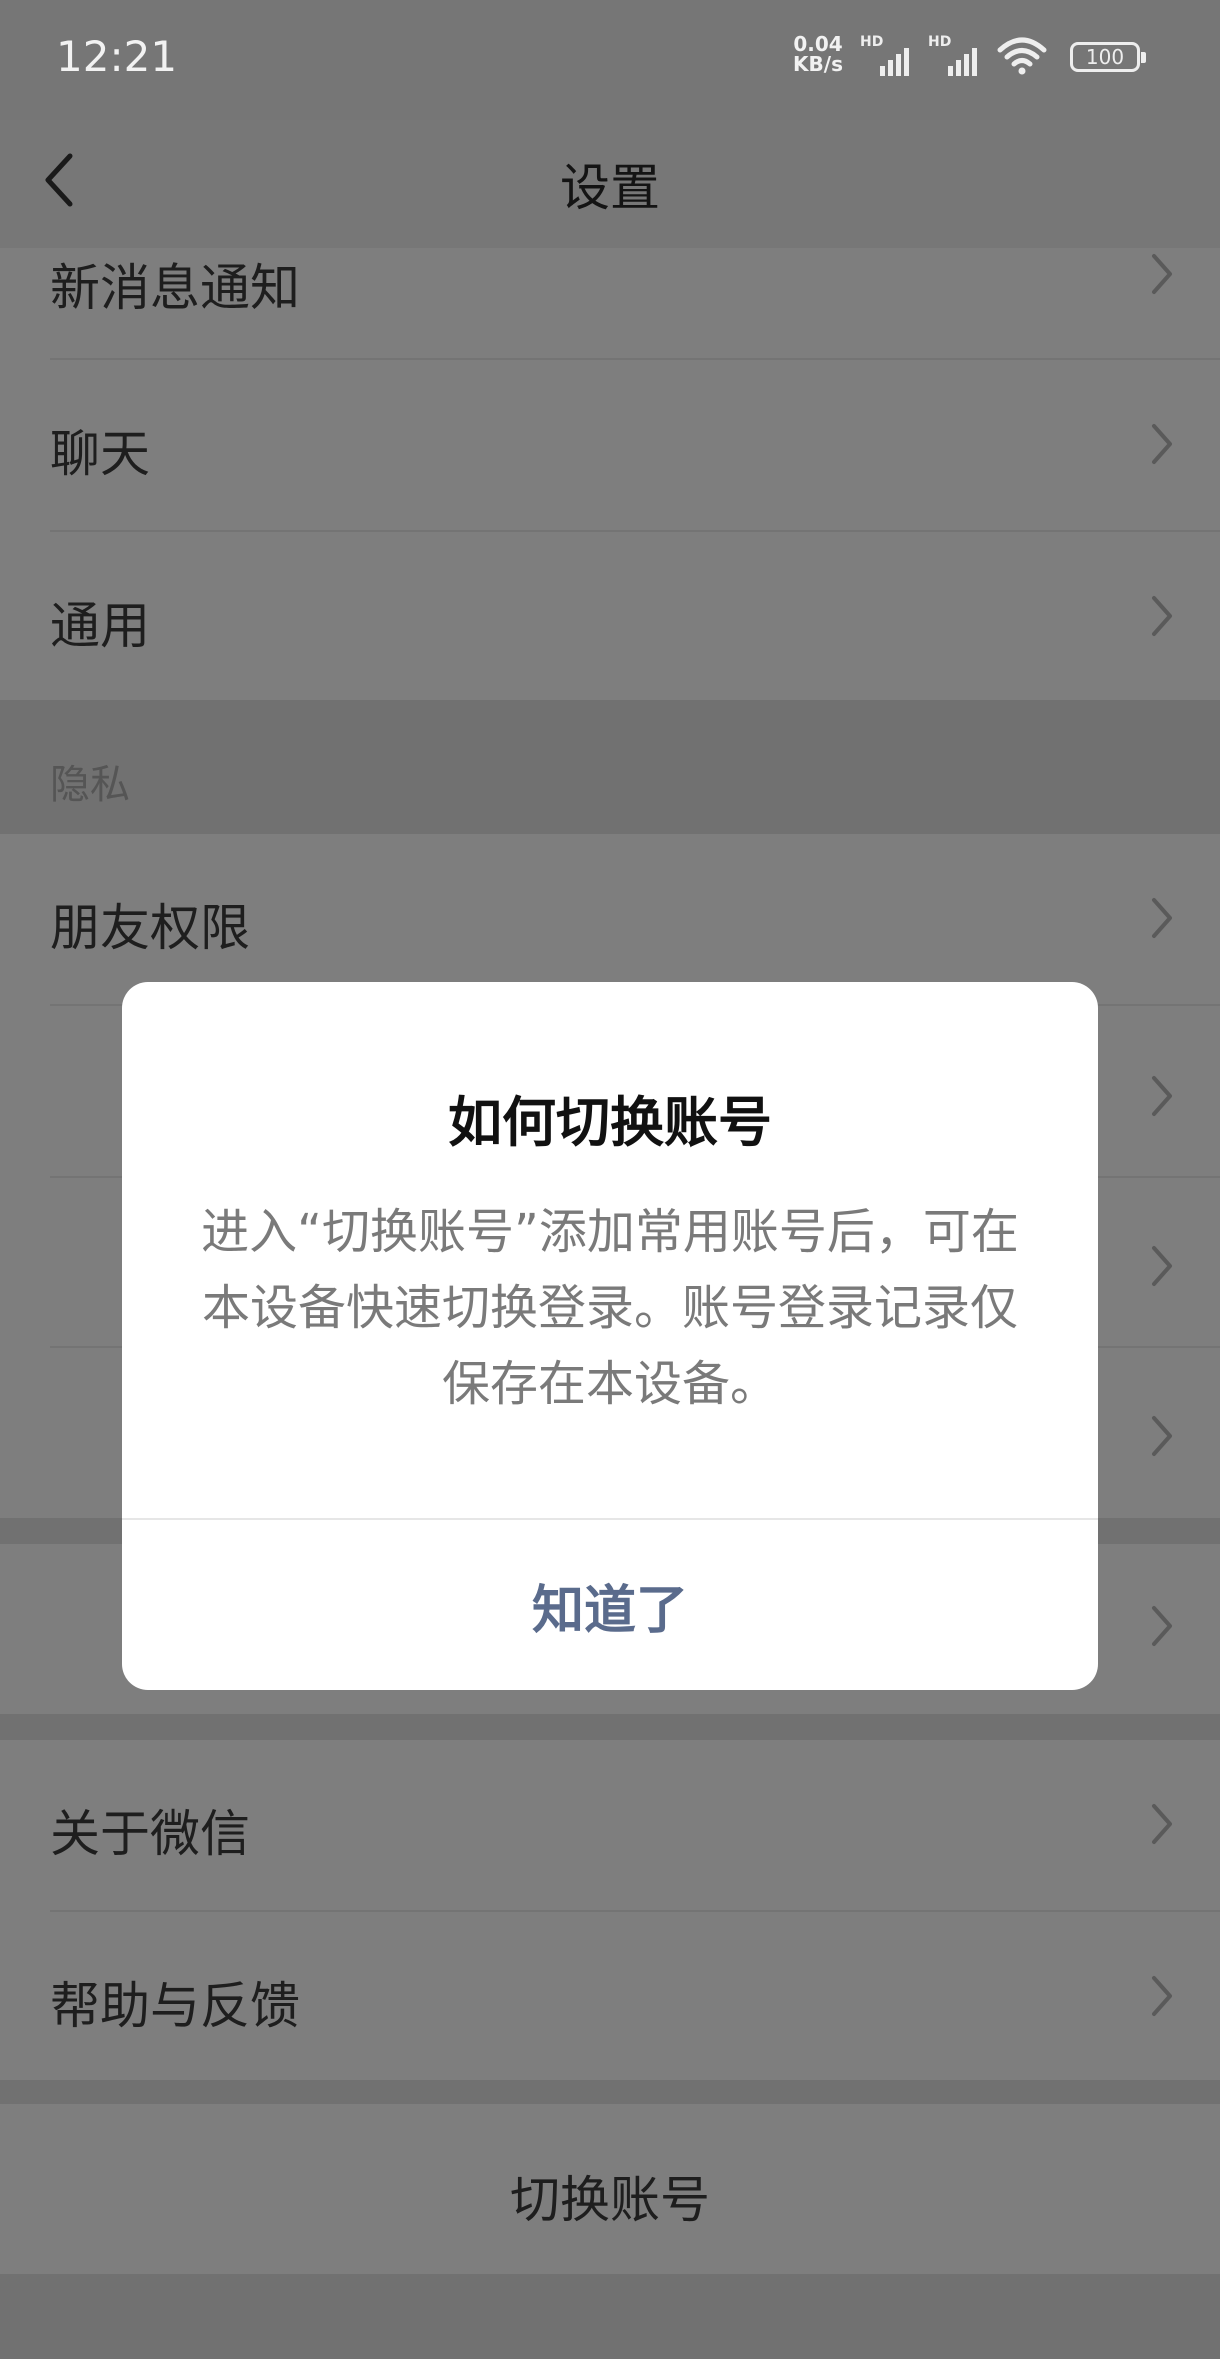  What do you see at coordinates (610, 60) in the screenshot?
I see `status-bar: 12:21 0.04 KB/s HD HD 100` at bounding box center [610, 60].